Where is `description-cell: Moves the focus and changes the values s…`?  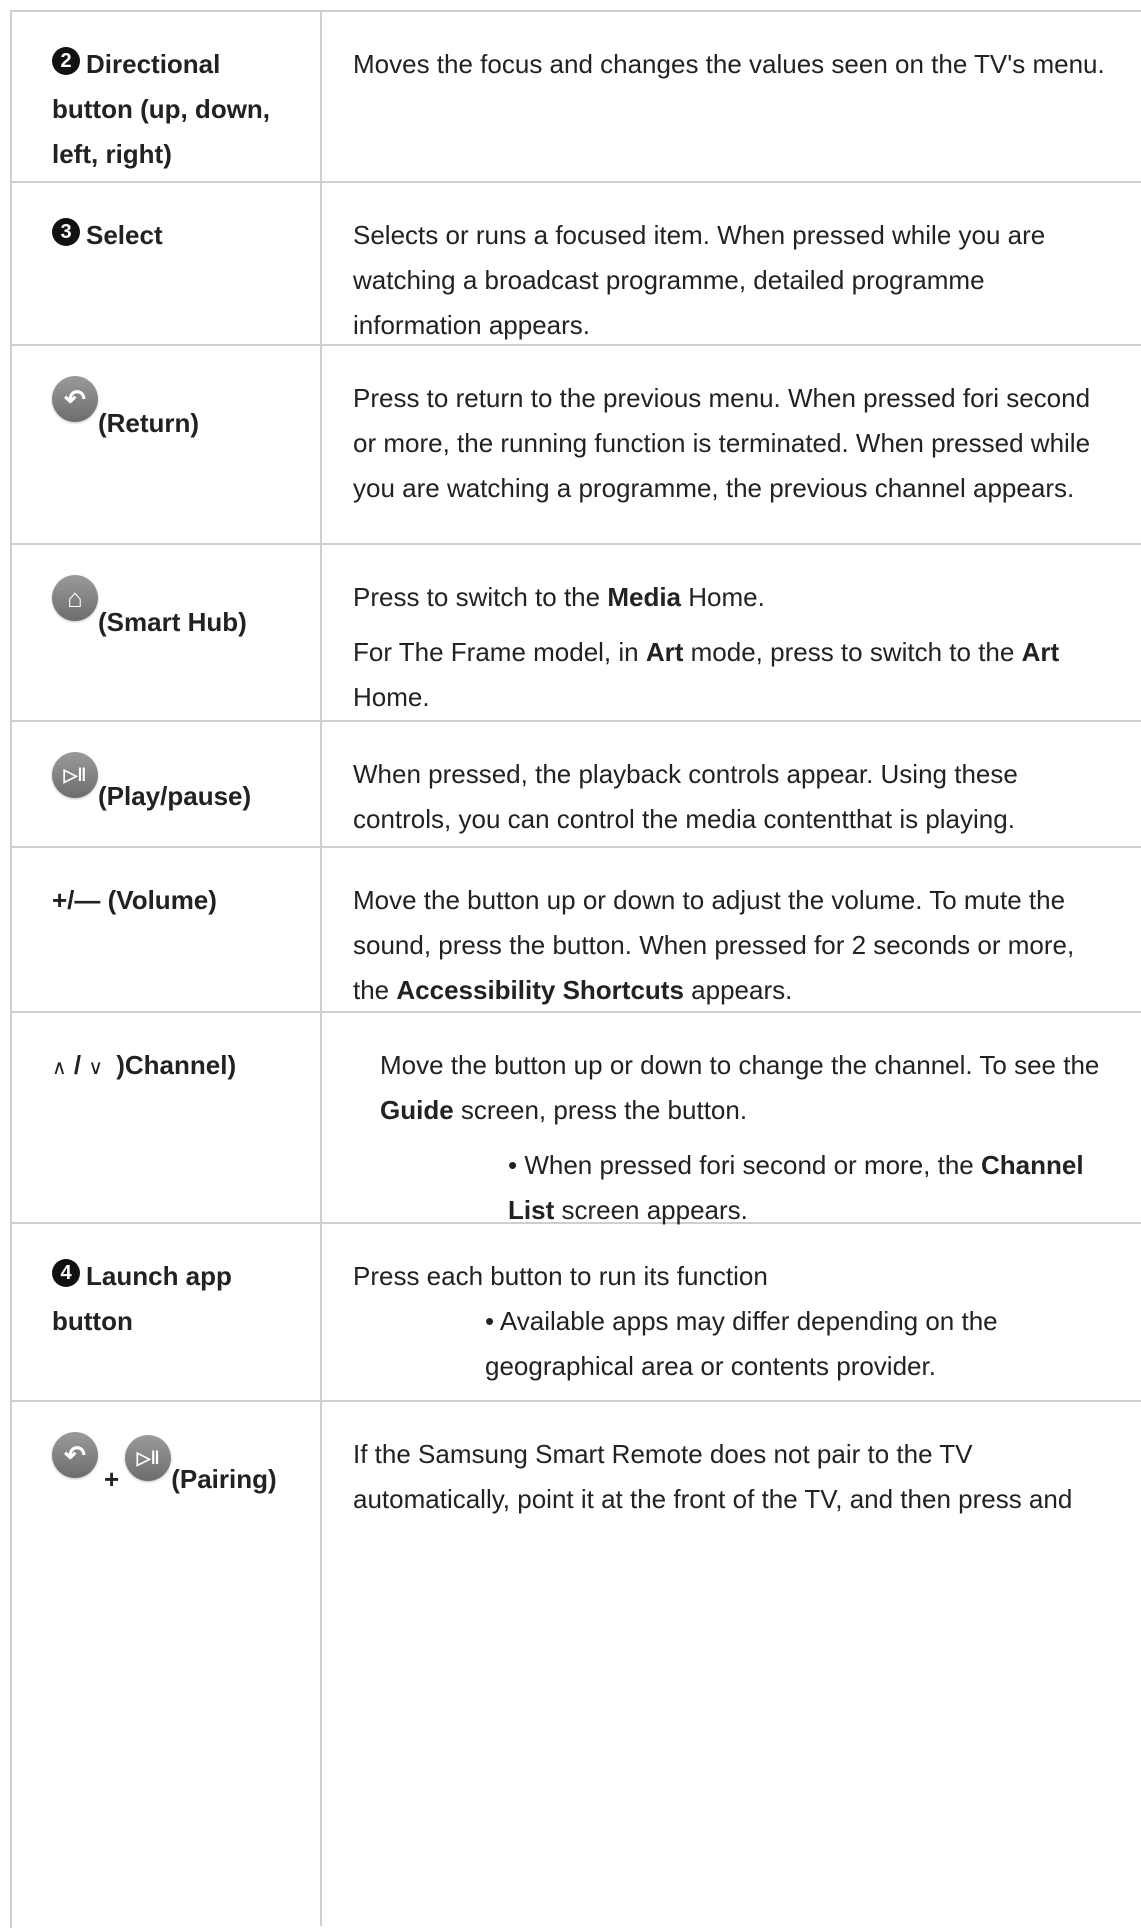 description-cell: Moves the focus and changes the values s… is located at coordinates (731, 96).